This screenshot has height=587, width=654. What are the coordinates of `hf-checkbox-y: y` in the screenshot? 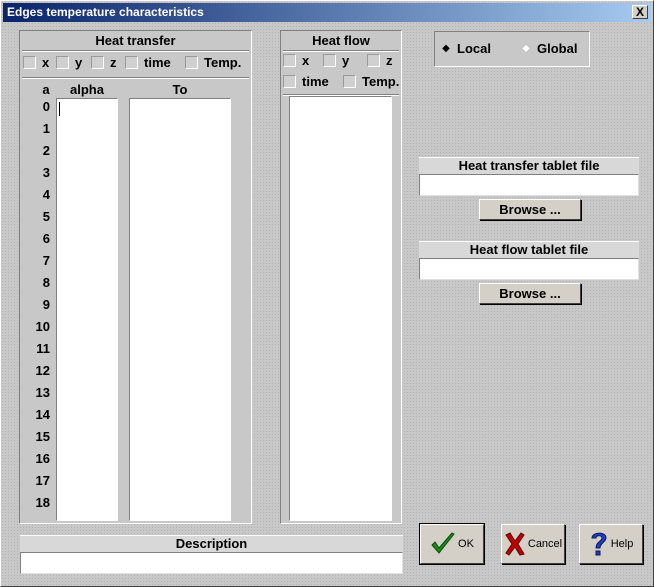 It's located at (336, 60).